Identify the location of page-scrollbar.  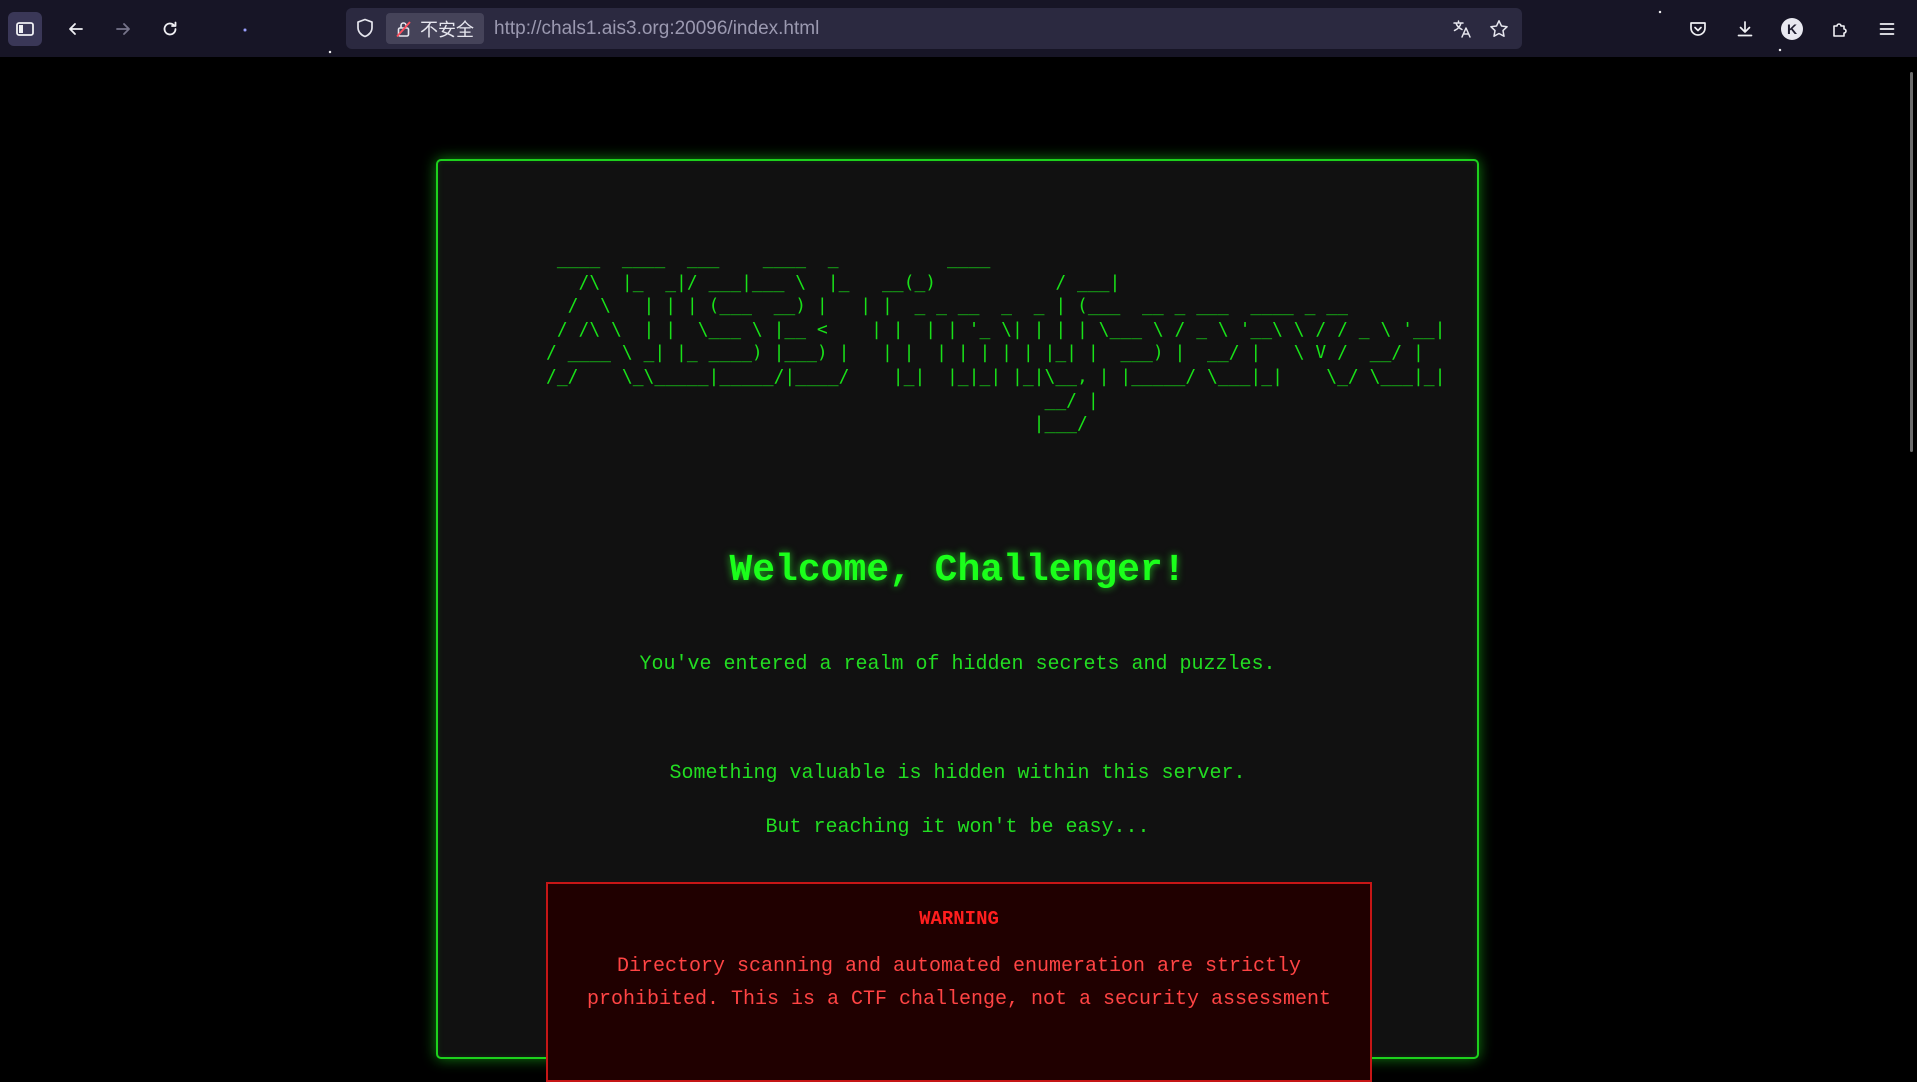
(1911, 262).